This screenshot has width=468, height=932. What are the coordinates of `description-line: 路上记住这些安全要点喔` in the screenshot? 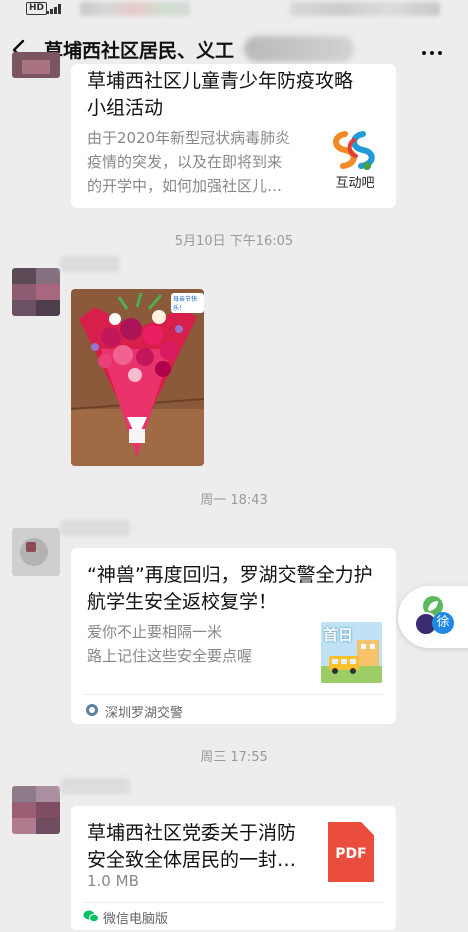 It's located at (170, 656).